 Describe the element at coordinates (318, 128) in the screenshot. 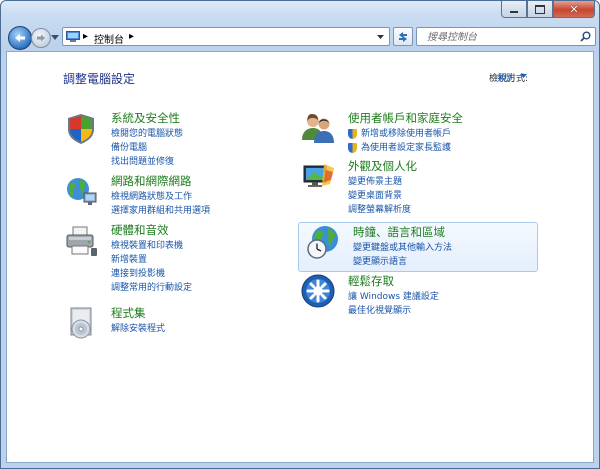

I see `users-icon` at that location.